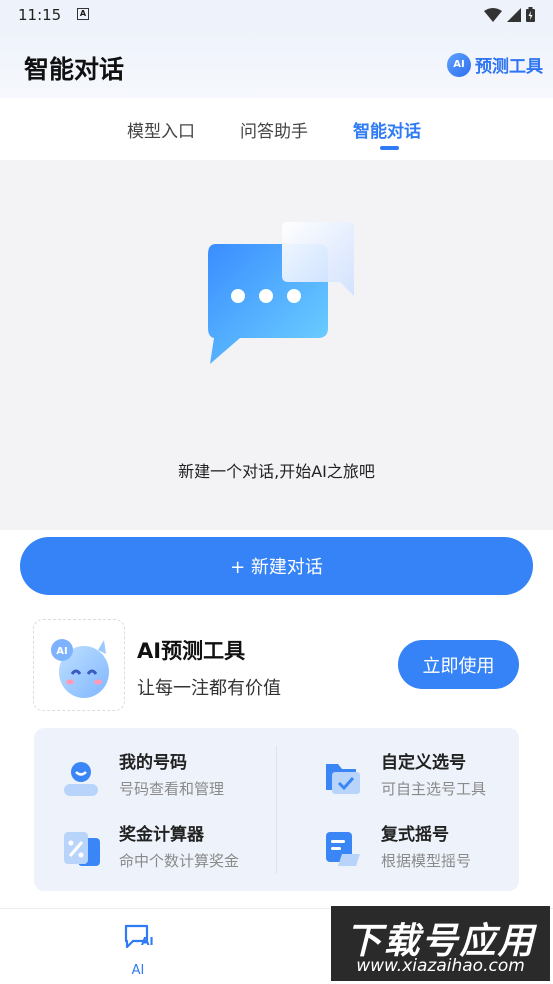 Image resolution: width=553 pixels, height=984 pixels. What do you see at coordinates (434, 789) in the screenshot?
I see `tool-desc: 可自主选号工具` at bounding box center [434, 789].